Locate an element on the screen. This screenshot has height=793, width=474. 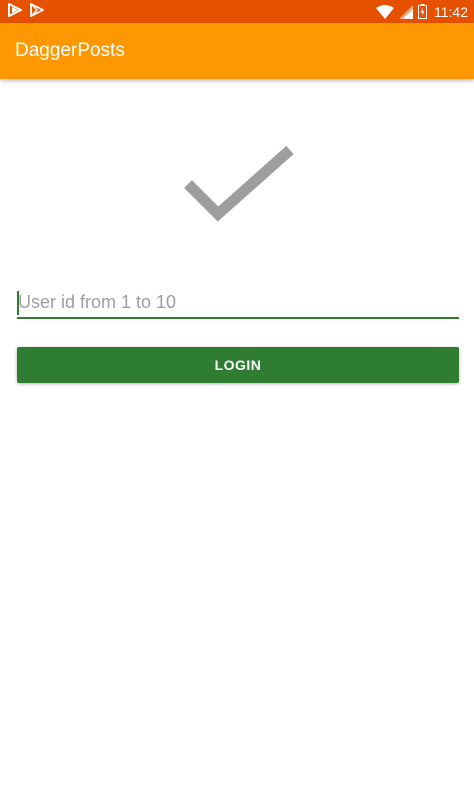
login-button: LOGIN is located at coordinates (238, 365).